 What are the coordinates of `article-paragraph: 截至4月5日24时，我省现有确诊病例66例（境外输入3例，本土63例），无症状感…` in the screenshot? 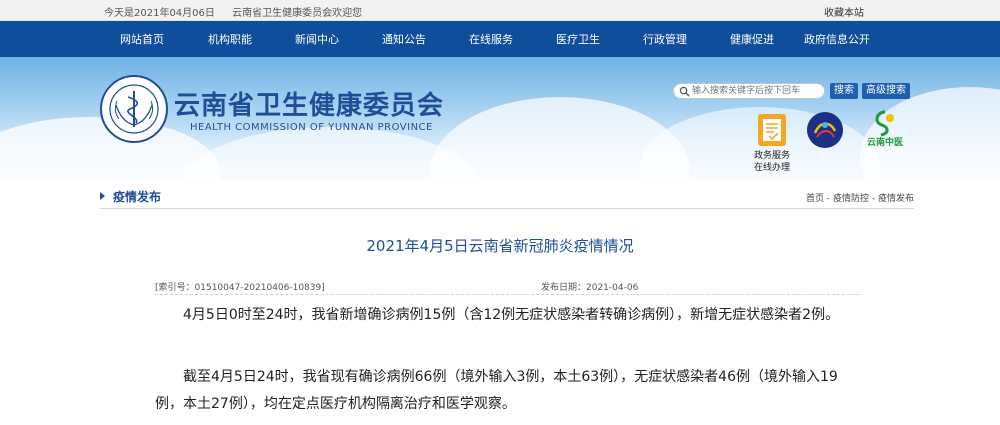 It's located at (496, 390).